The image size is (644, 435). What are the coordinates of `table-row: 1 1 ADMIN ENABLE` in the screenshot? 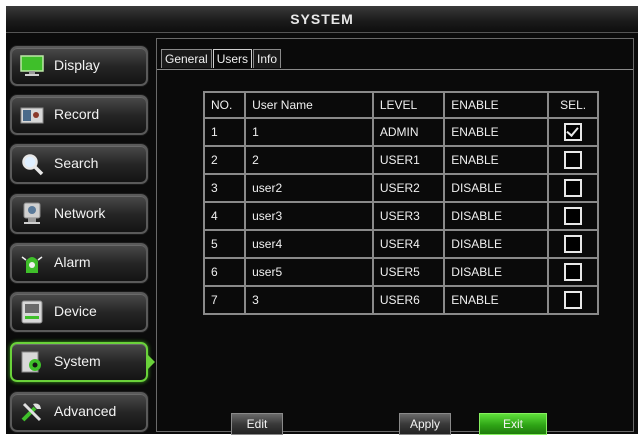 It's located at (400, 132).